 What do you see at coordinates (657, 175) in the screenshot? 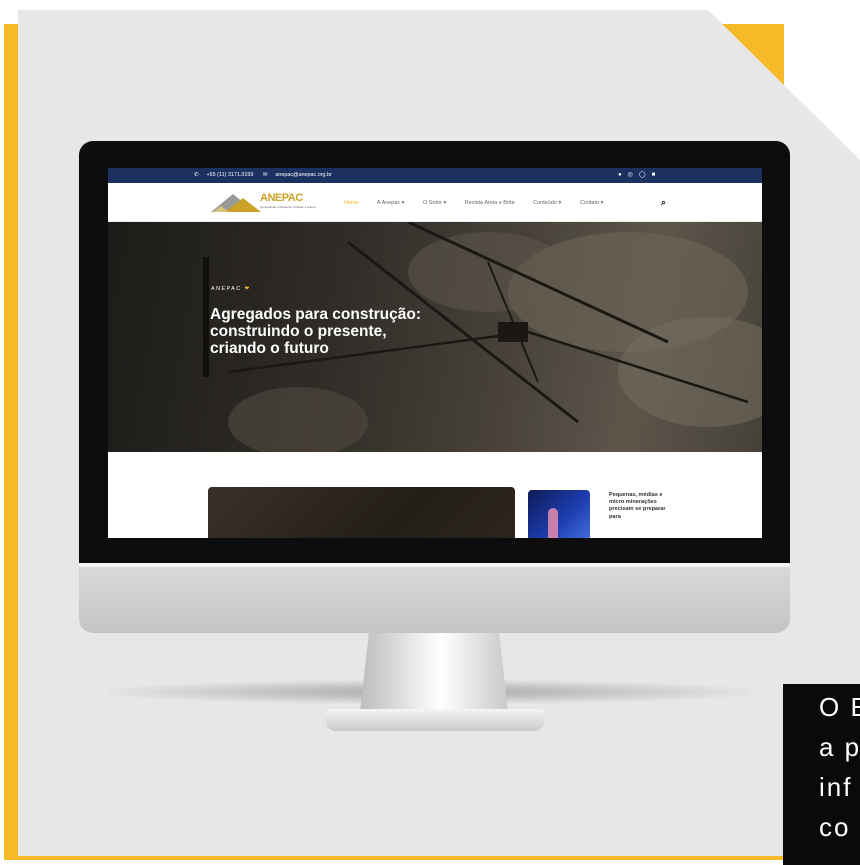
I see `linkedin-icon: ■` at bounding box center [657, 175].